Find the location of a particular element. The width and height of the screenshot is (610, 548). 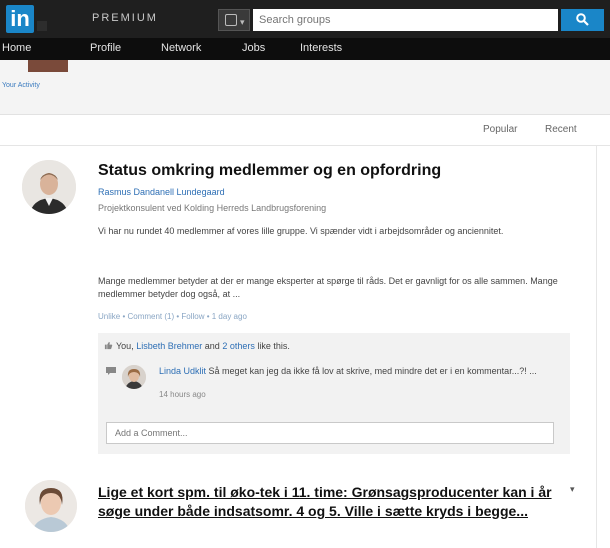

nav-profile: Profile is located at coordinates (105, 48).